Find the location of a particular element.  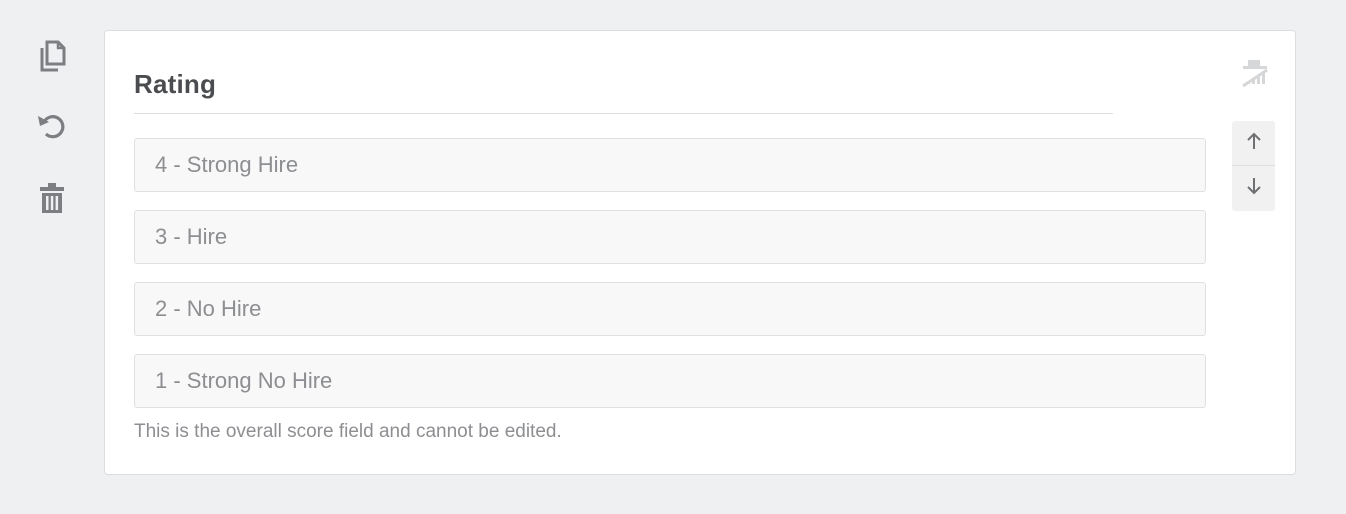

rating-bars-disabled-icon is located at coordinates (1255, 73).